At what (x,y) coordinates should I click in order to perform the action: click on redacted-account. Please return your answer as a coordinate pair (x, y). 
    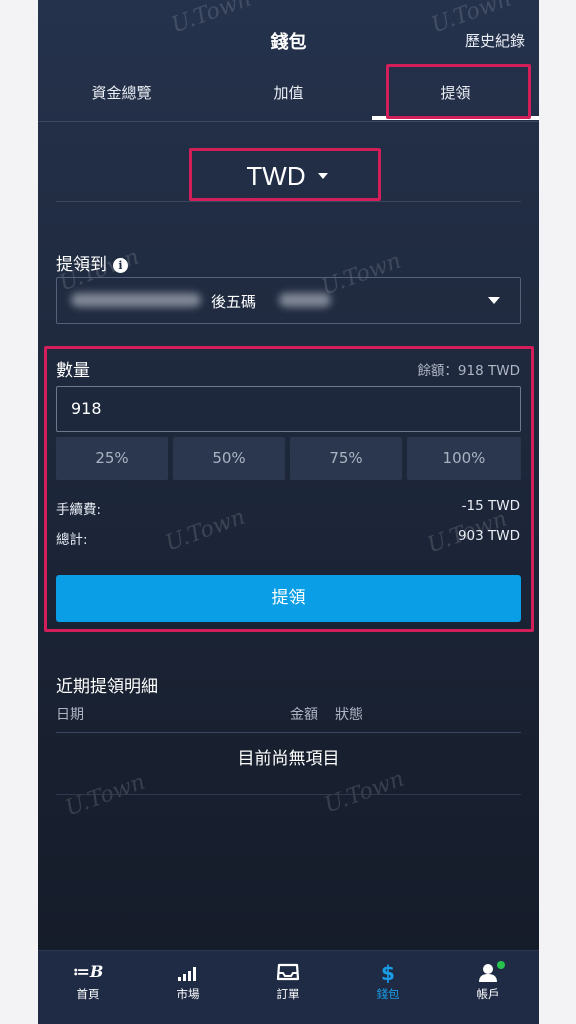
    Looking at the image, I should click on (136, 300).